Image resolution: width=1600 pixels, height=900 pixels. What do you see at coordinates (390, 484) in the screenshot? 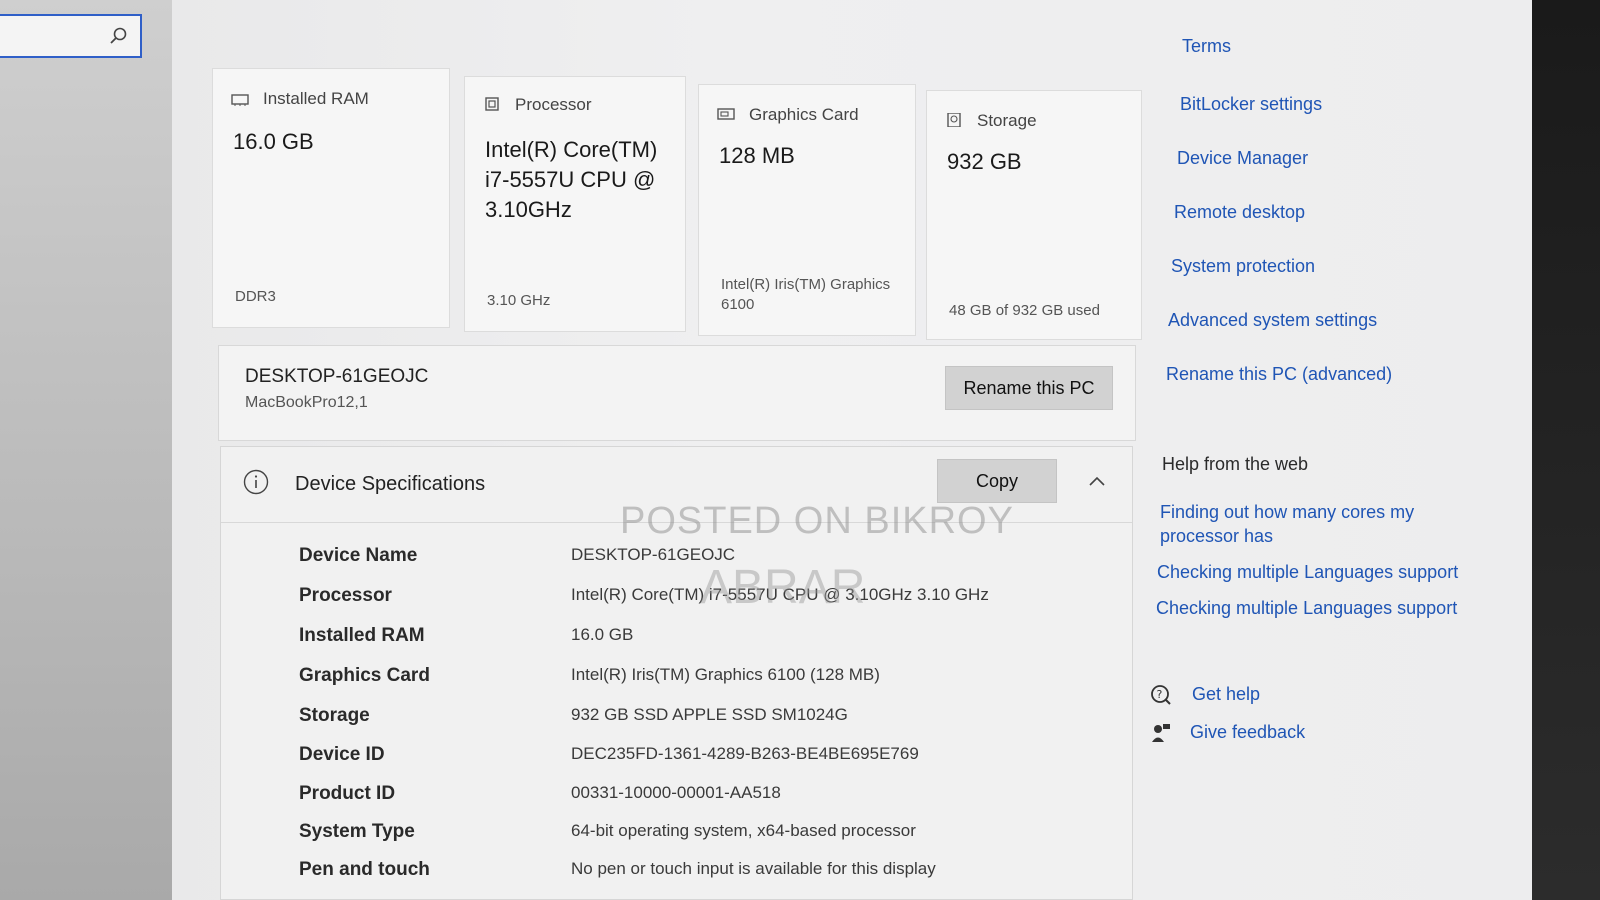
I see `section-title: Device Specifications` at bounding box center [390, 484].